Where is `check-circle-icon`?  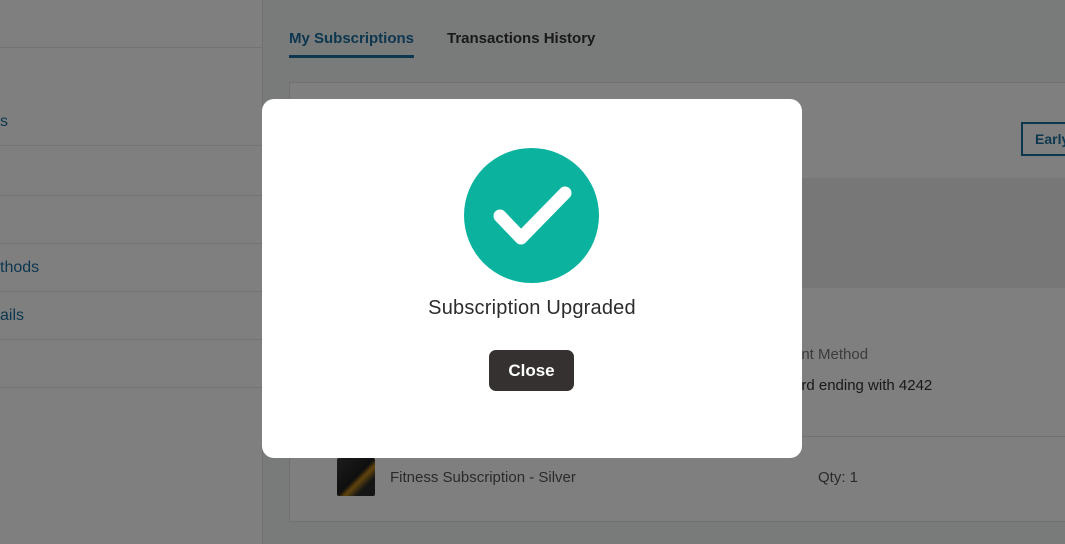 check-circle-icon is located at coordinates (531, 215).